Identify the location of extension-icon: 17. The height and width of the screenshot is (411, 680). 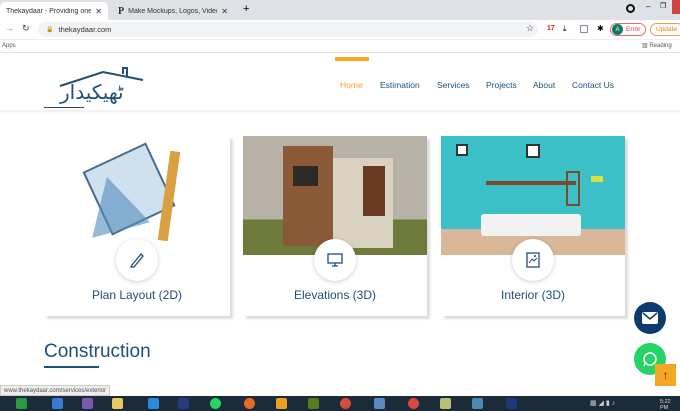
(551, 28).